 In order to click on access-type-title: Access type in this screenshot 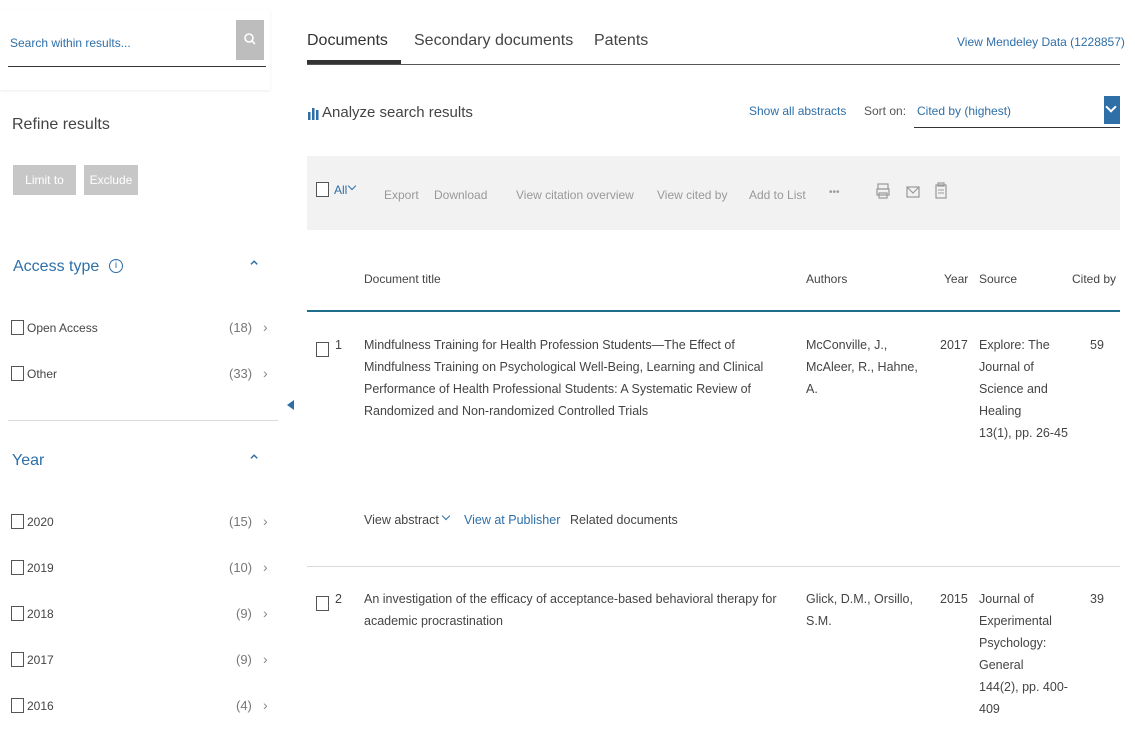, I will do `click(56, 267)`.